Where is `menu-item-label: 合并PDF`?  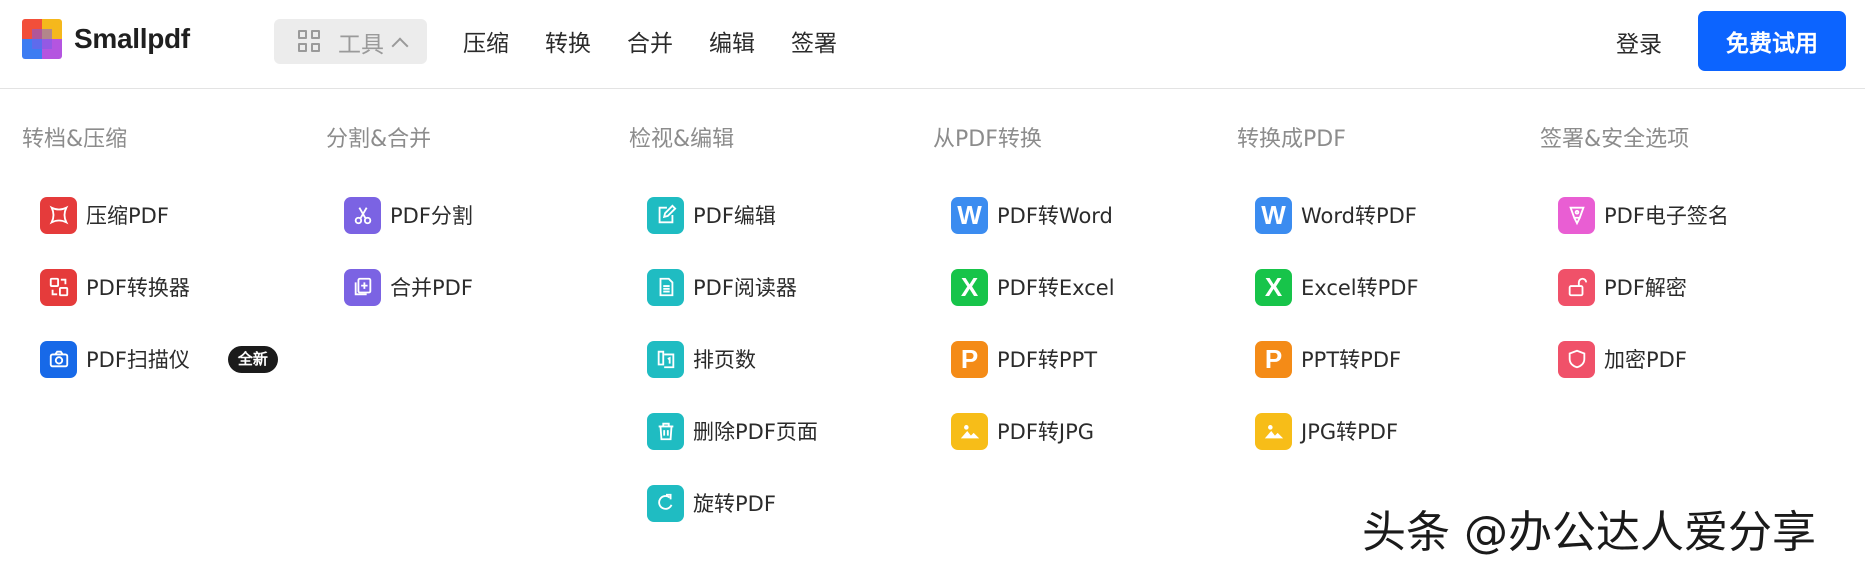 menu-item-label: 合并PDF is located at coordinates (431, 288).